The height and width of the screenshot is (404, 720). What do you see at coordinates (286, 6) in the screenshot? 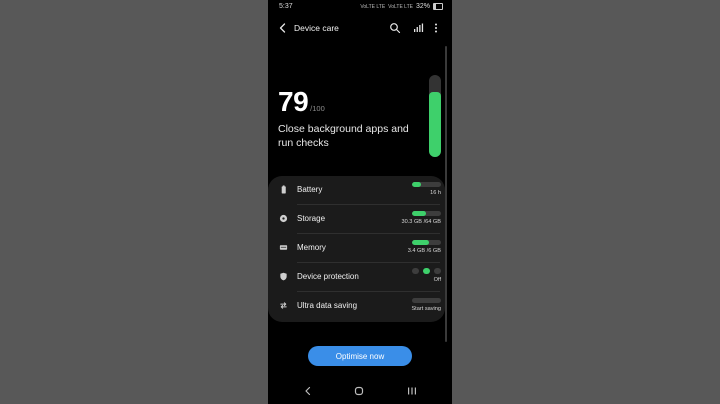
I see `status-time: 5:37` at bounding box center [286, 6].